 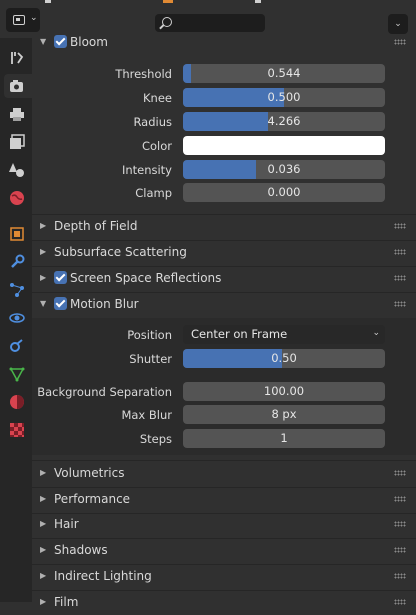 I want to click on cone-sphere-icon, so click(x=16, y=170).